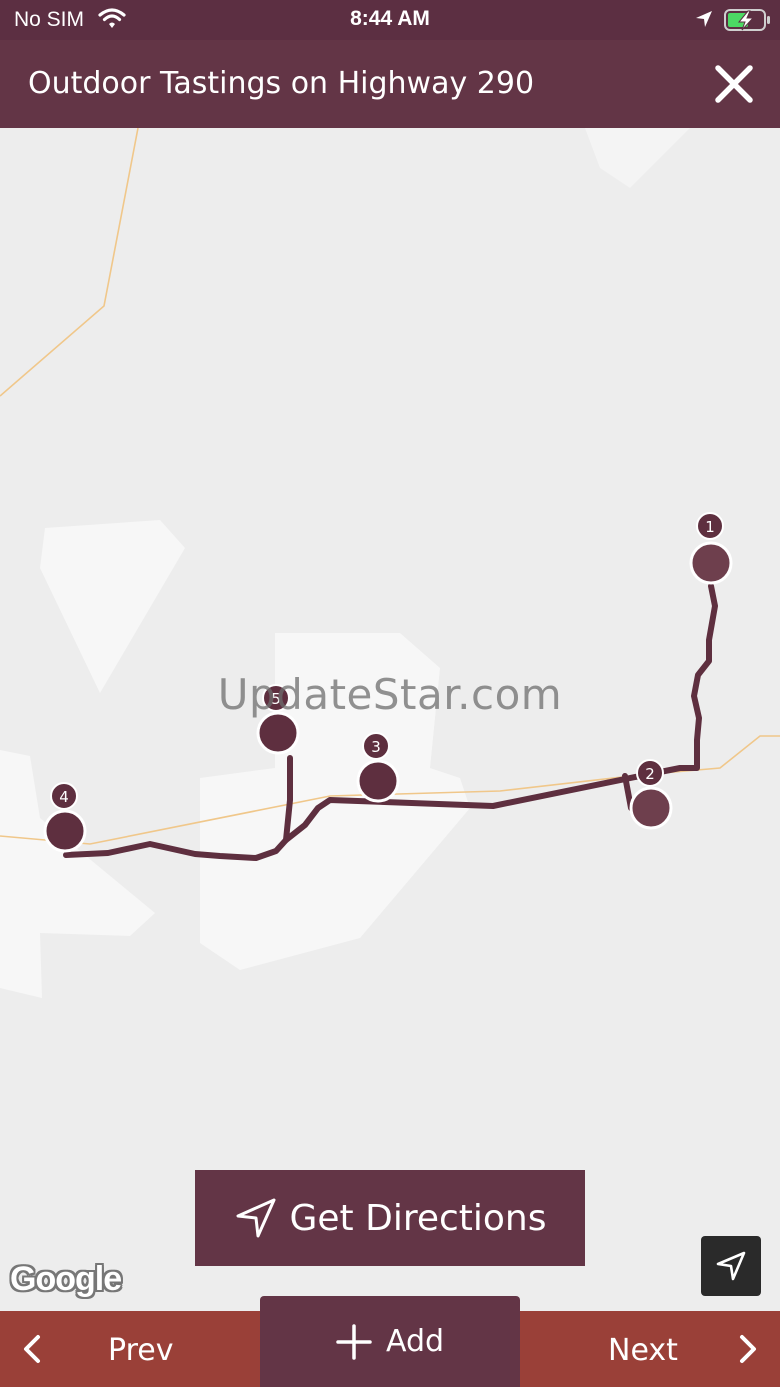 This screenshot has height=1387, width=780. I want to click on chevron-left-icon, so click(32, 1349).